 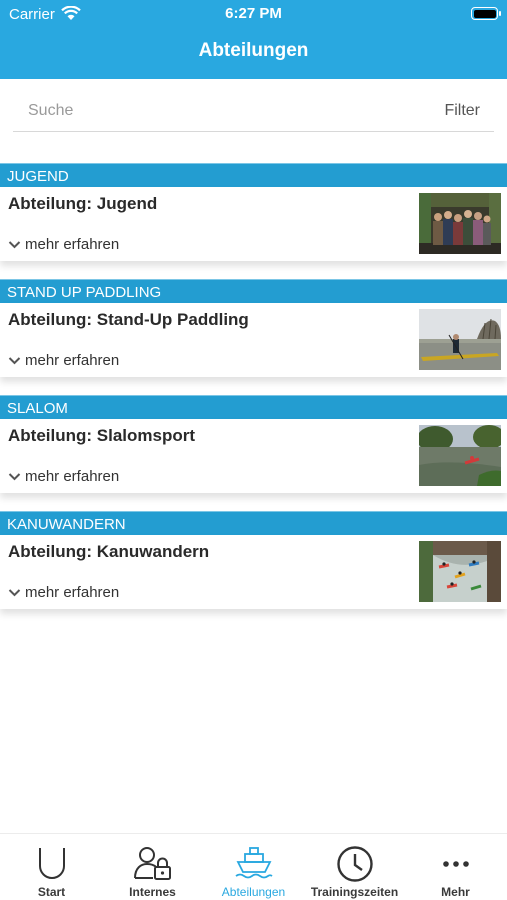 What do you see at coordinates (128, 319) in the screenshot?
I see `card-title: Abteilung: Stand-Up Paddling` at bounding box center [128, 319].